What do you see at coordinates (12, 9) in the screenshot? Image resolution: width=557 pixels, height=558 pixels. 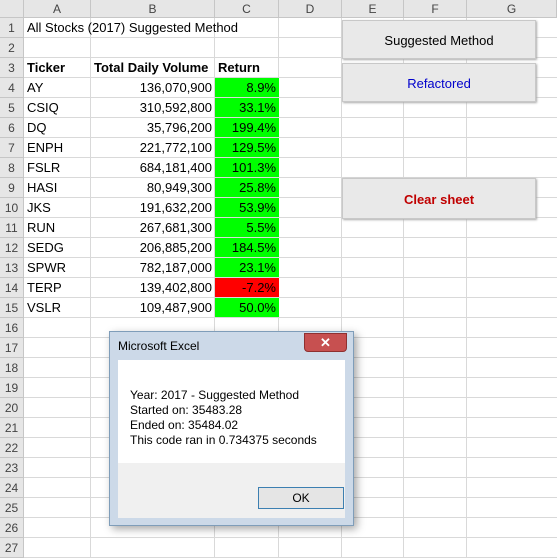 I see `select-all-corner` at bounding box center [12, 9].